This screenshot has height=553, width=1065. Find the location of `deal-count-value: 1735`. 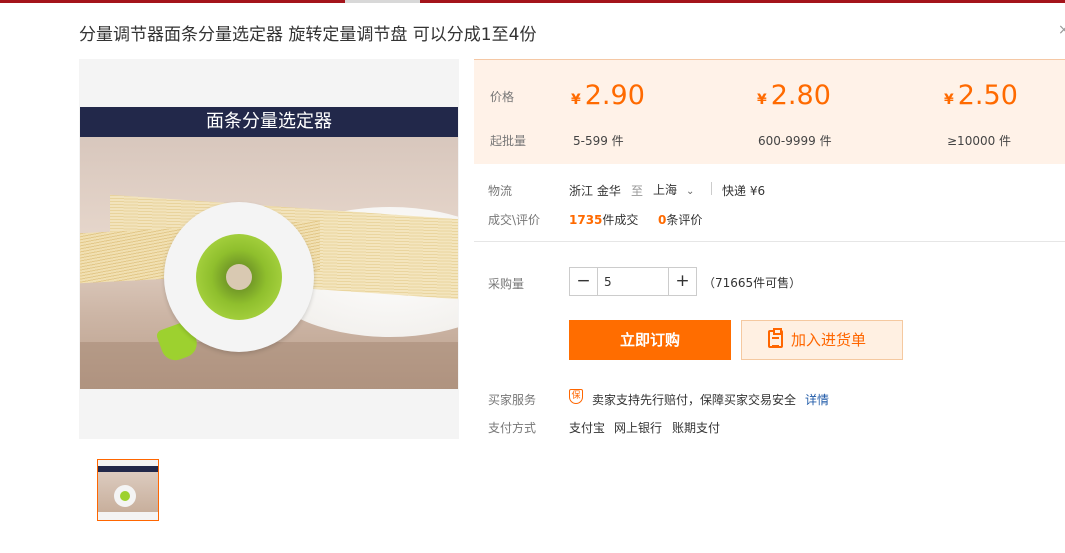

deal-count-value: 1735 is located at coordinates (586, 220).